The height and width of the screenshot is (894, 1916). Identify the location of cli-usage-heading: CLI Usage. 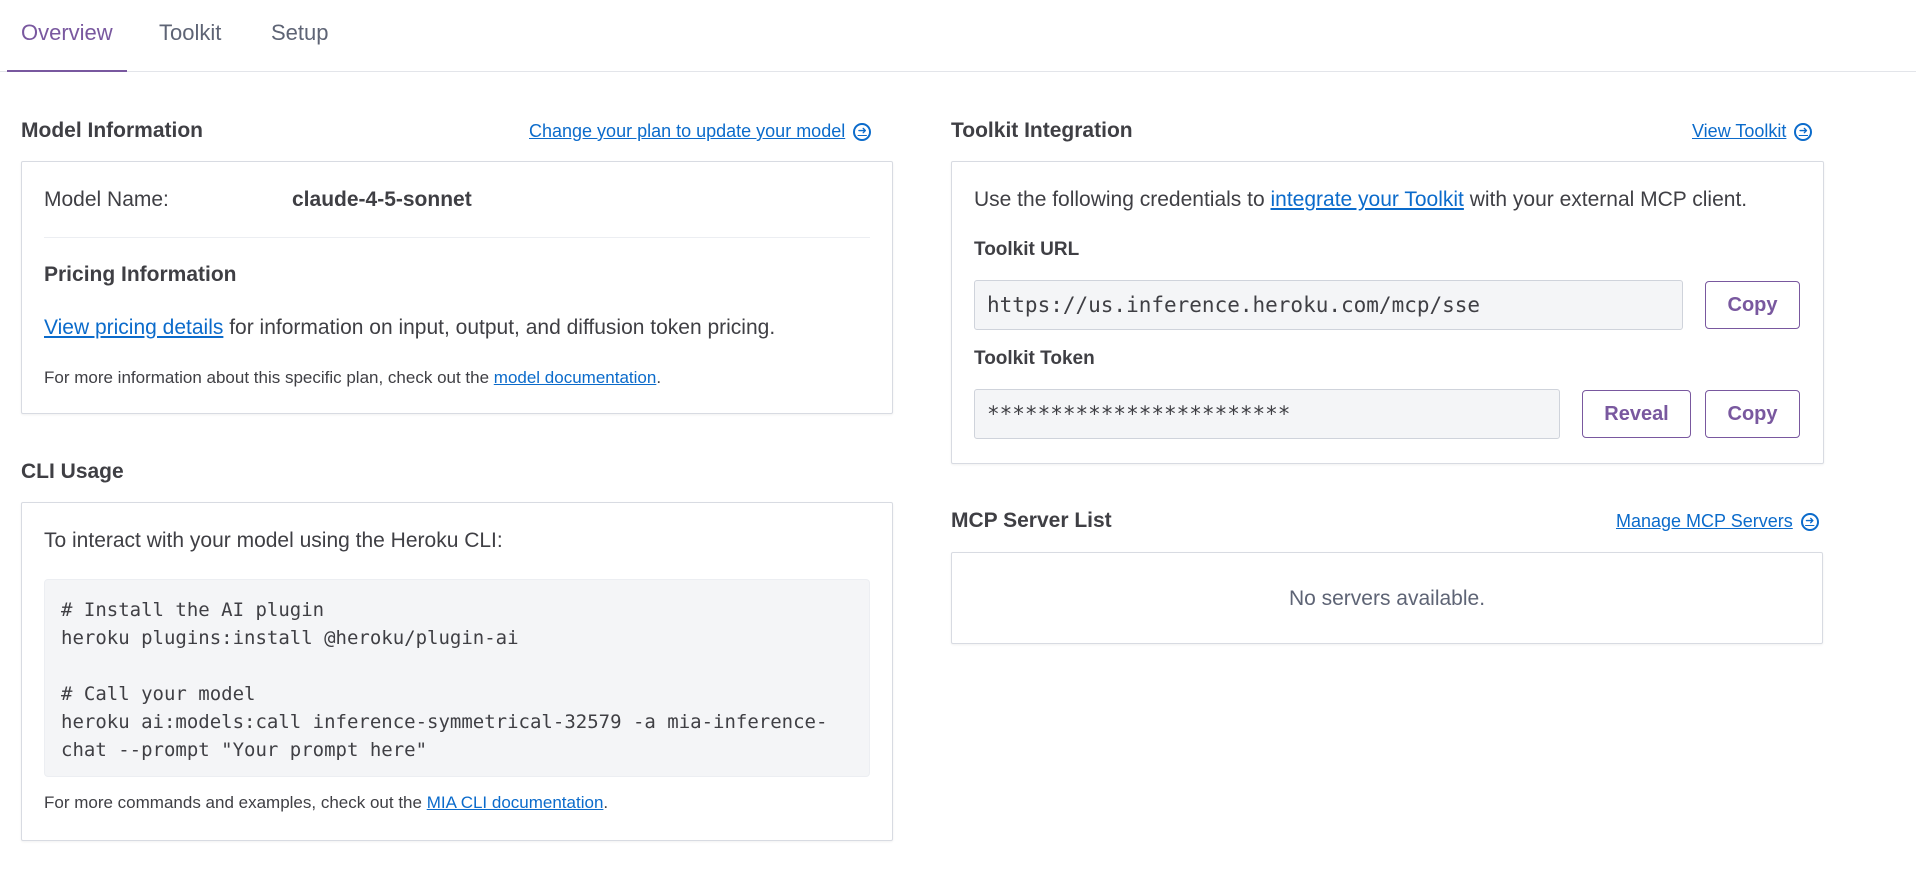
(72, 471).